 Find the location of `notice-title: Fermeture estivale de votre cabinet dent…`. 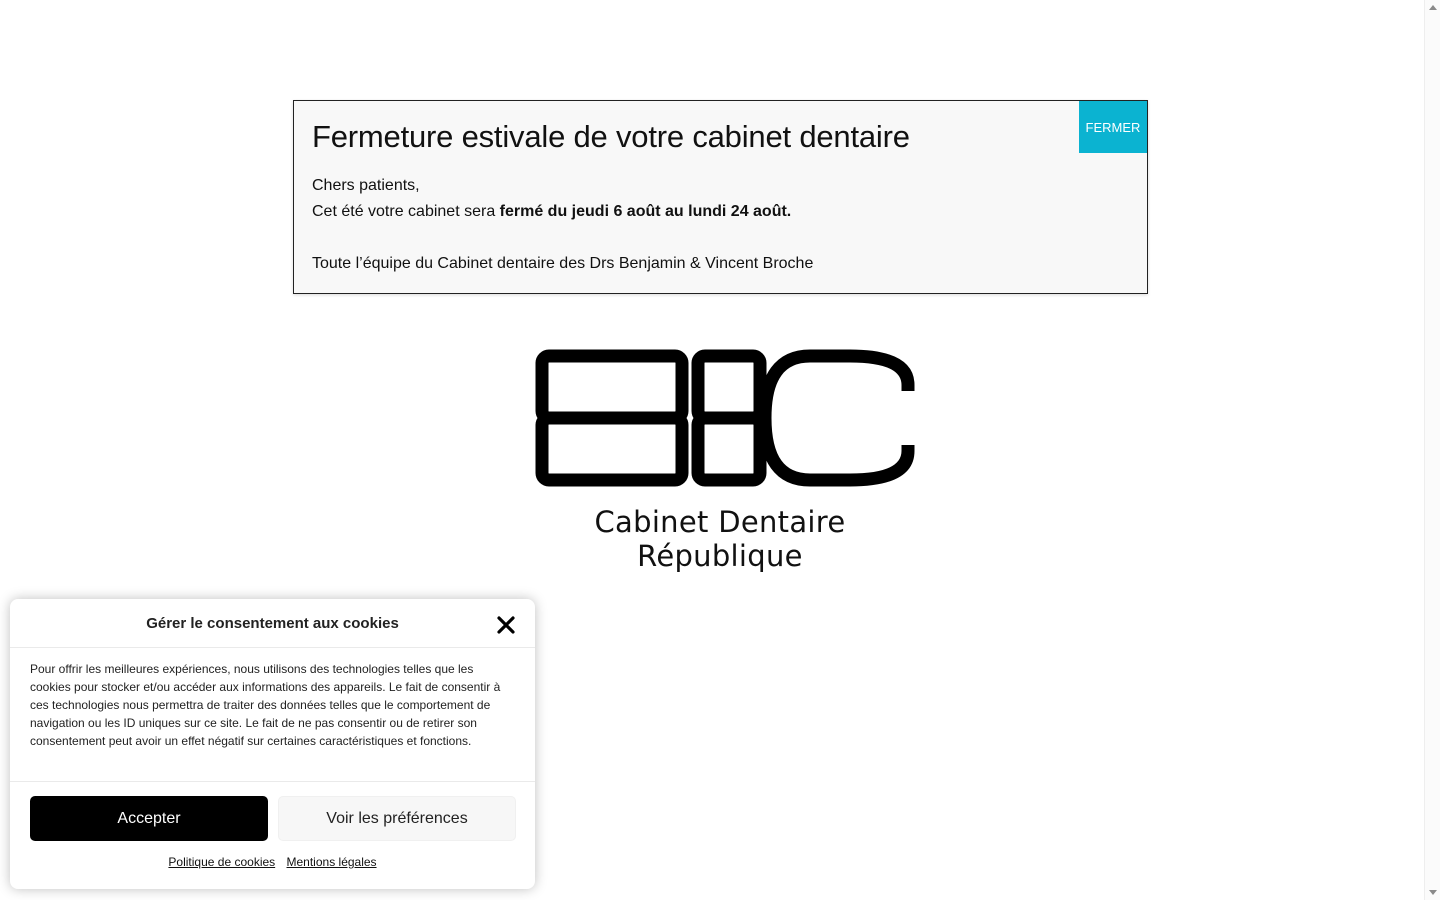

notice-title: Fermeture estivale de votre cabinet dent… is located at coordinates (611, 136).